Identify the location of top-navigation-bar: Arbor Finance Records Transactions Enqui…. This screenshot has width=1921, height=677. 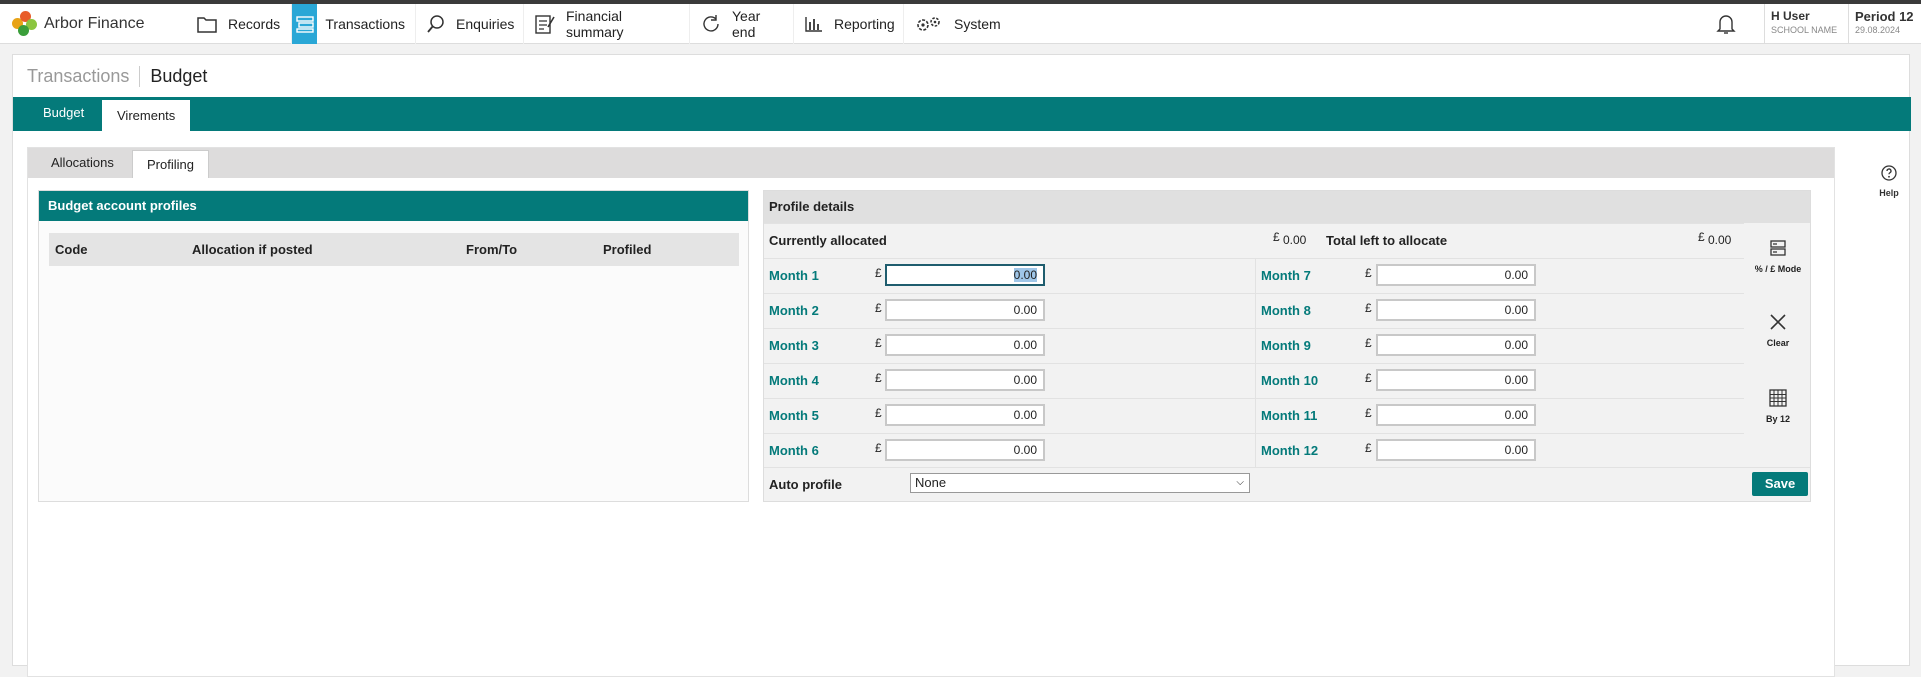
(960, 23).